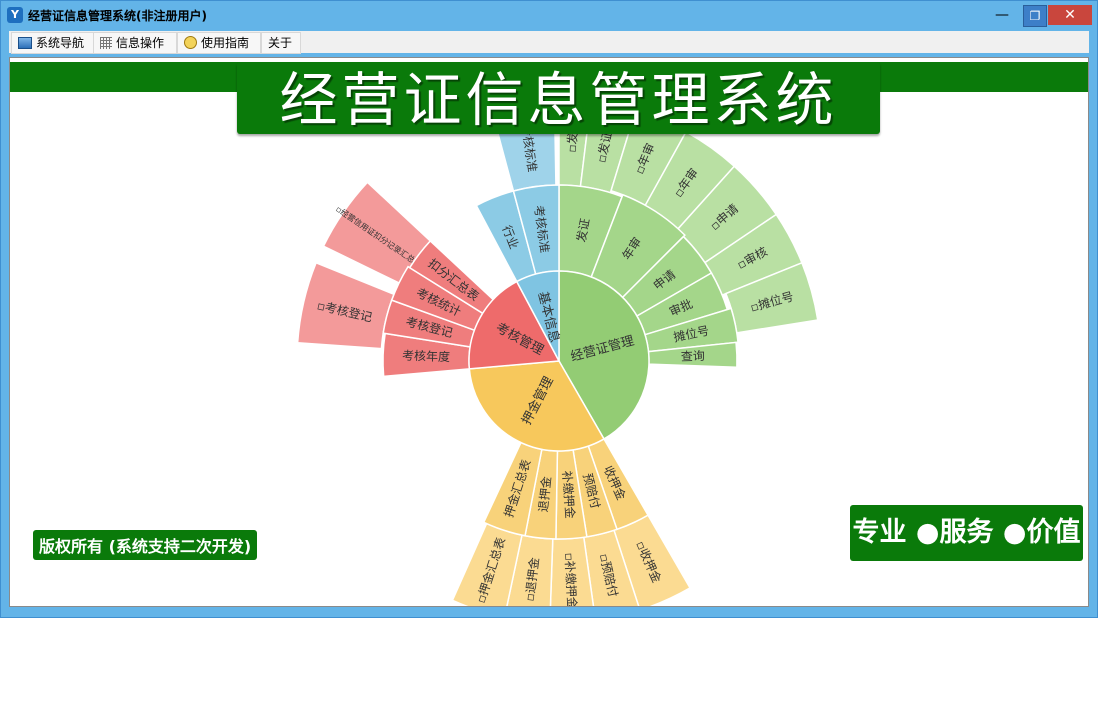 The height and width of the screenshot is (722, 1098). I want to click on minimize-button: —, so click(1002, 15).